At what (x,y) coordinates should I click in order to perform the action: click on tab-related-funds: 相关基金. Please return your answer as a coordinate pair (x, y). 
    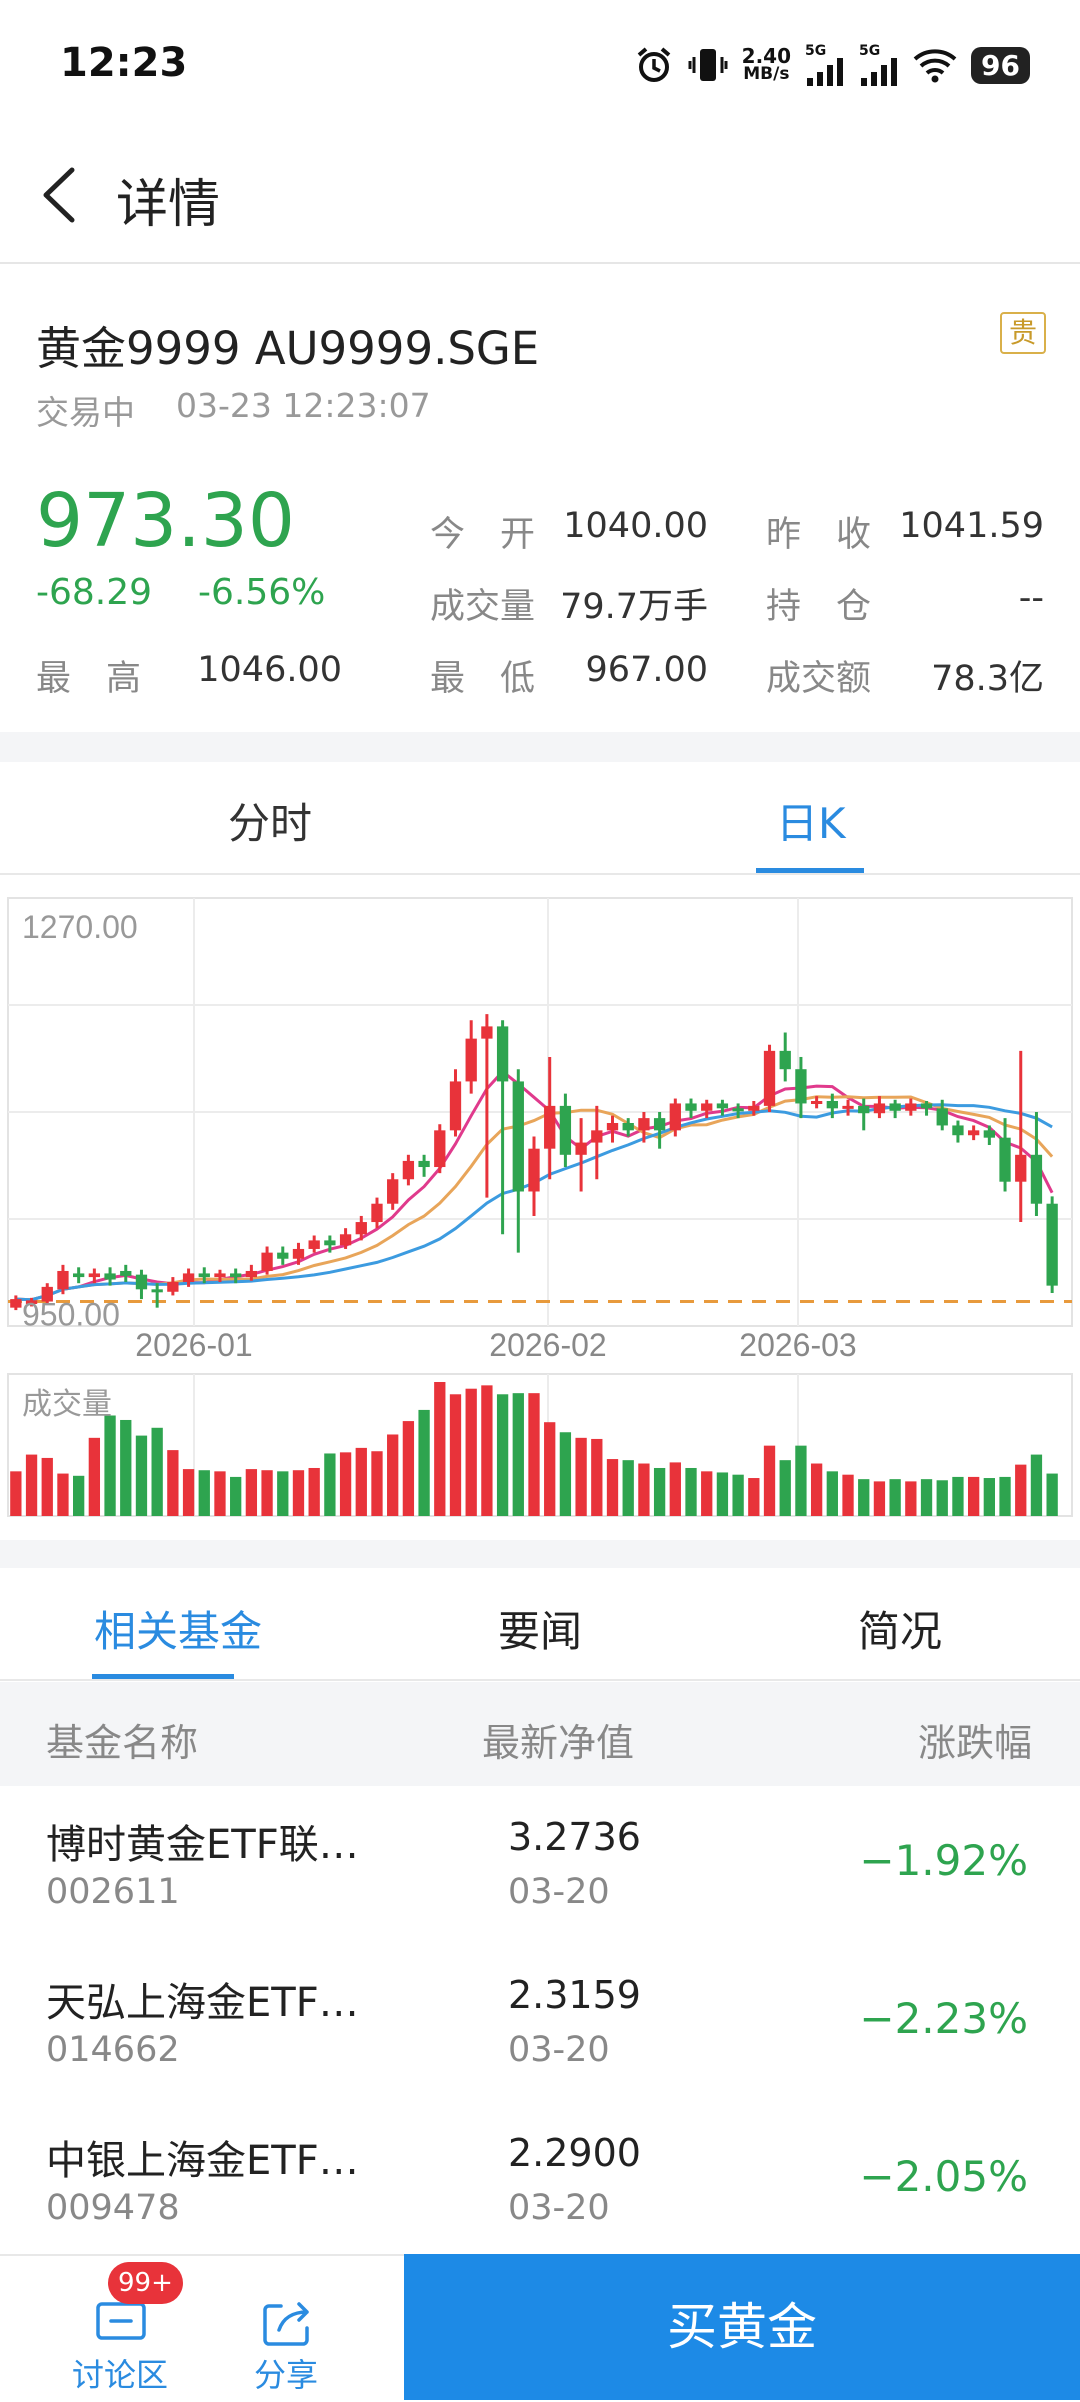
    Looking at the image, I should click on (178, 1628).